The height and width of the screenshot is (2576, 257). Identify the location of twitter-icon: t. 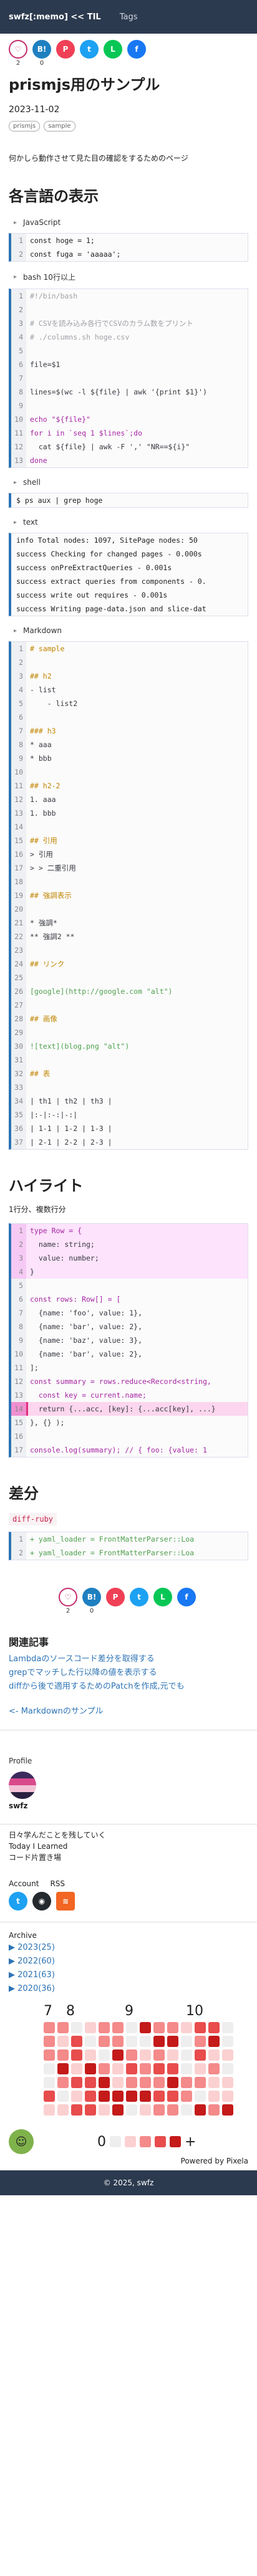
(18, 1901).